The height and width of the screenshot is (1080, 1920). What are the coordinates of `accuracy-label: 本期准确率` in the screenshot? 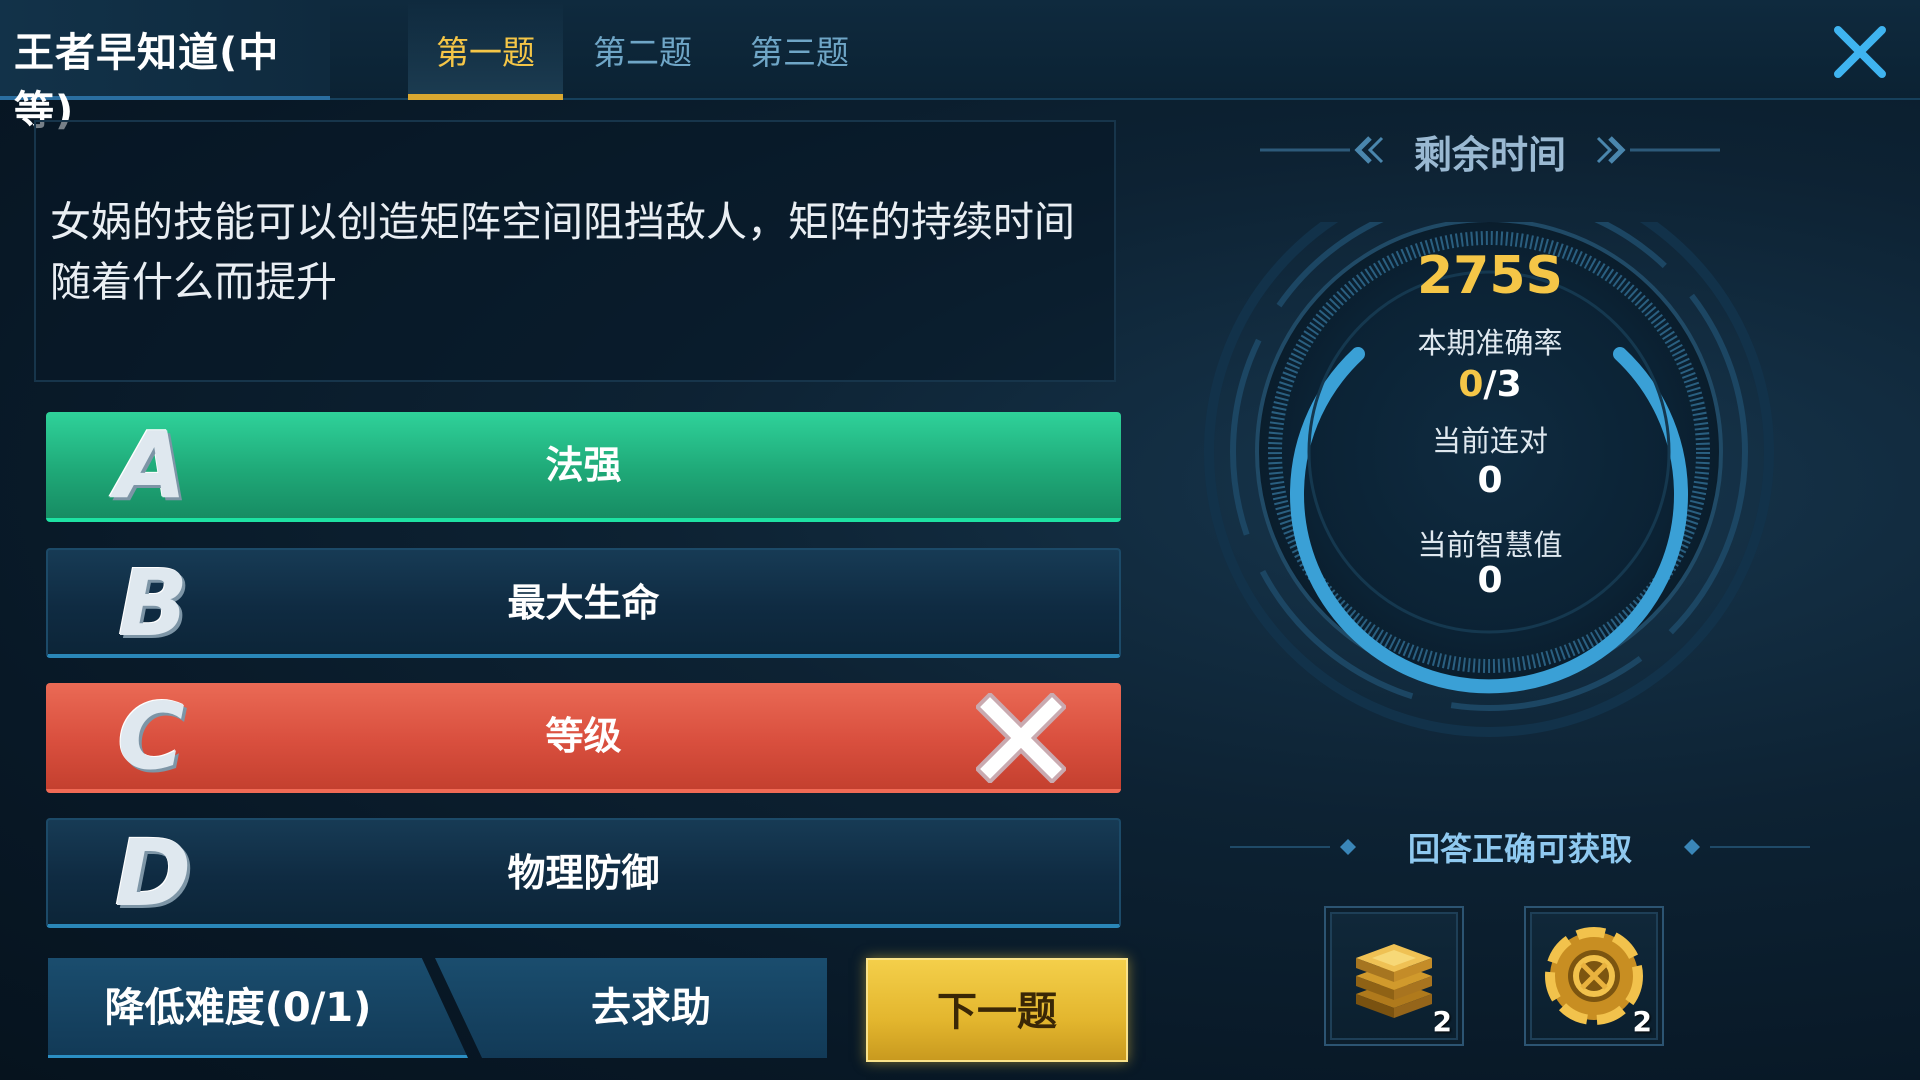 It's located at (1490, 343).